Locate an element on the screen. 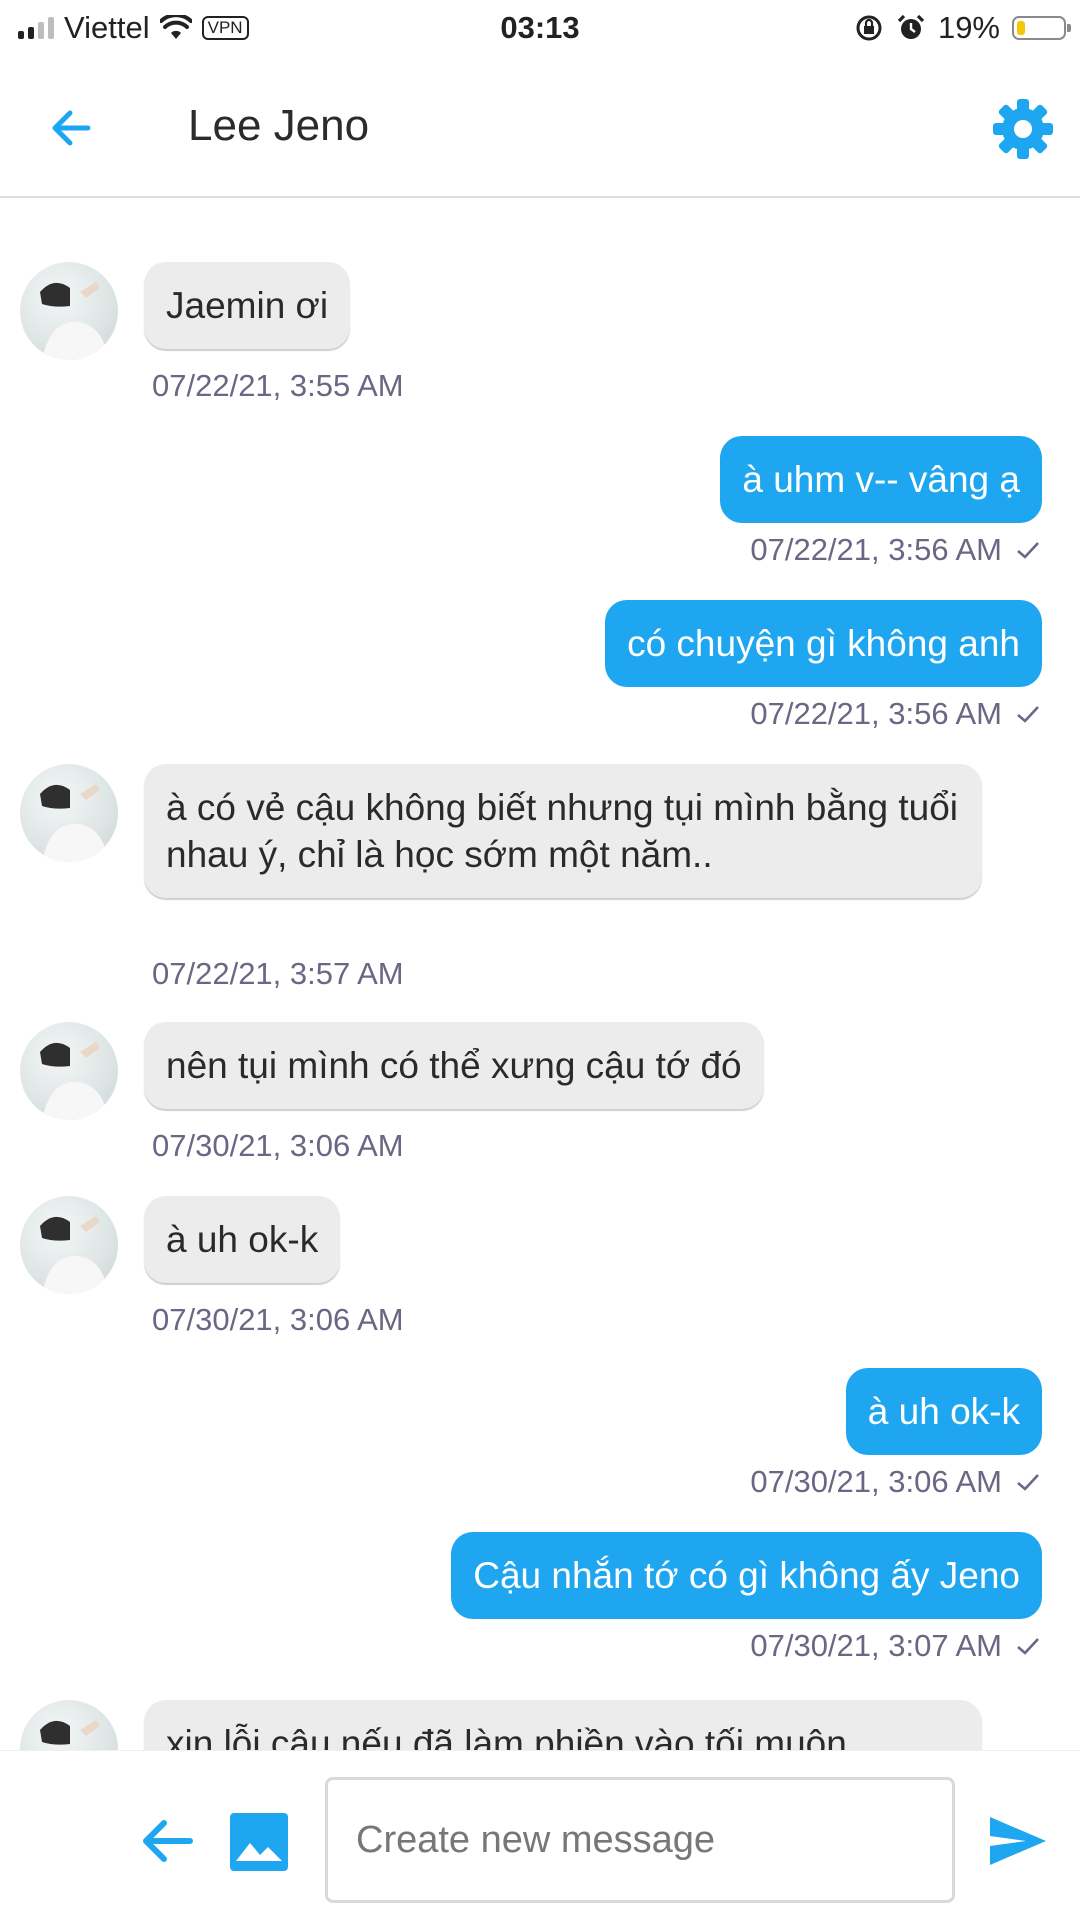  message-composer is located at coordinates (540, 1835).